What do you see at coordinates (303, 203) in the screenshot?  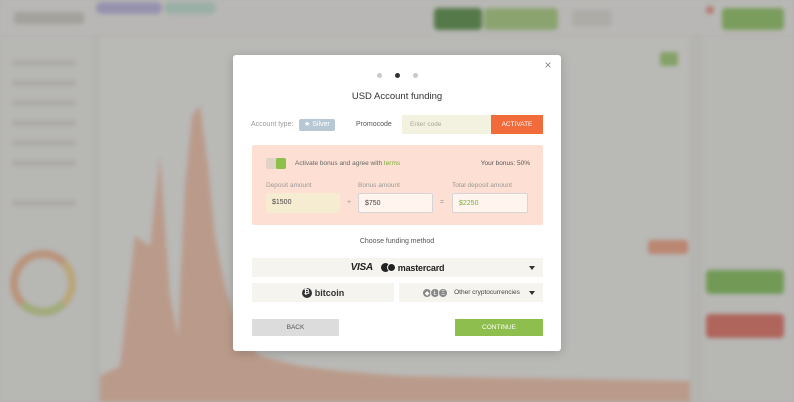 I see `deposit-amount-field: $1500` at bounding box center [303, 203].